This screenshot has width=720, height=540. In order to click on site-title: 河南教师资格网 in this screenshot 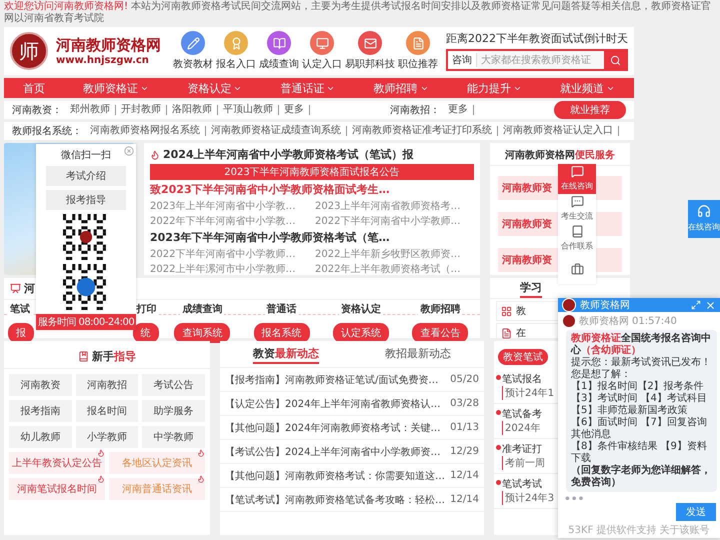, I will do `click(108, 45)`.